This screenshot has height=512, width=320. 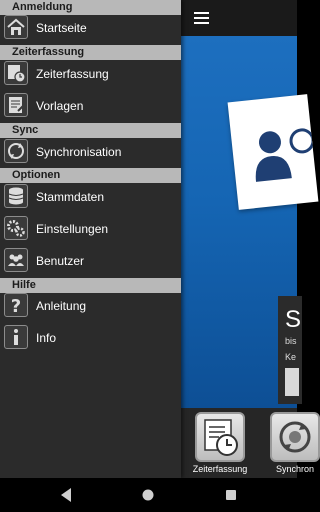 I want to click on app-bar, so click(x=239, y=18).